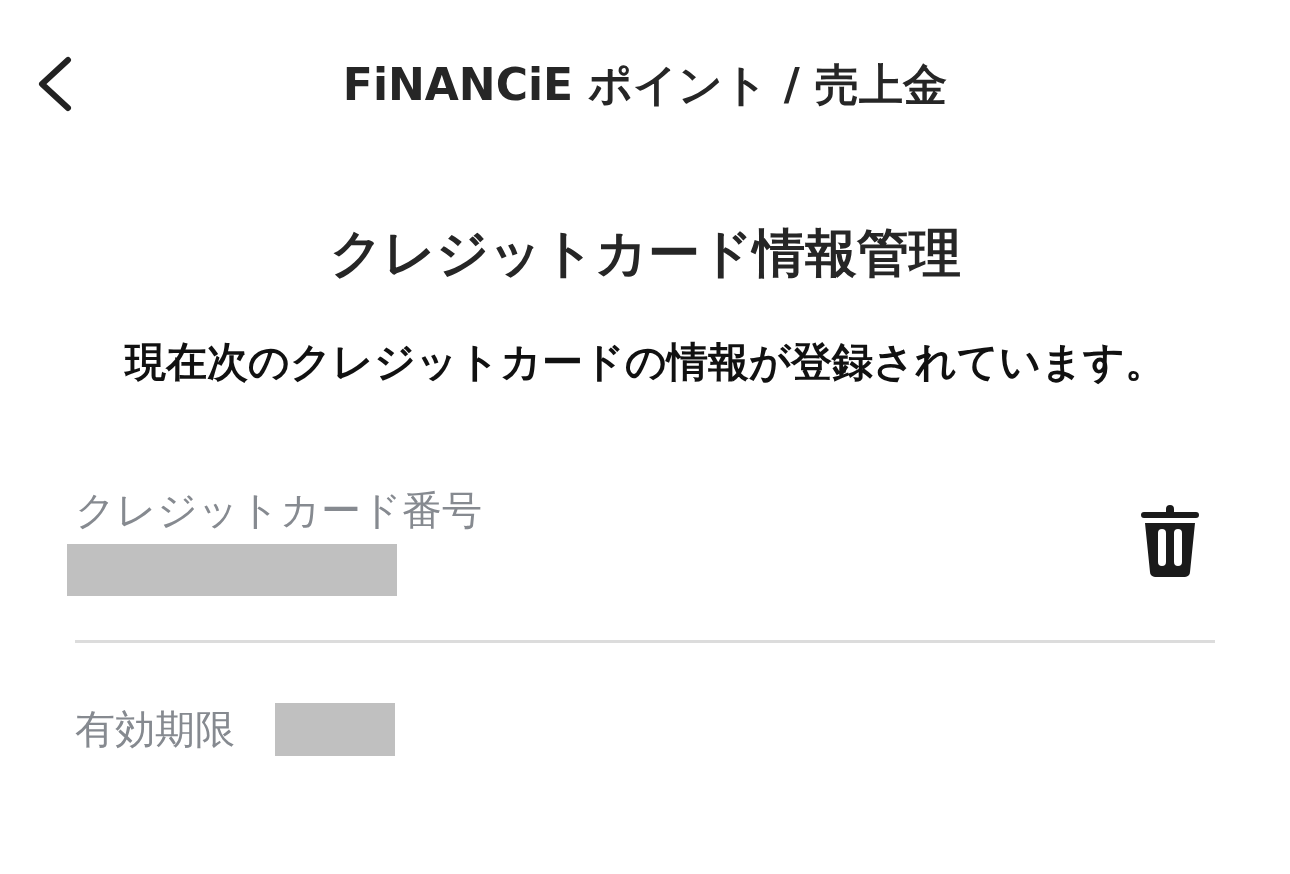 Image resolution: width=1290 pixels, height=874 pixels. What do you see at coordinates (54, 84) in the screenshot?
I see `chevron-left-icon` at bounding box center [54, 84].